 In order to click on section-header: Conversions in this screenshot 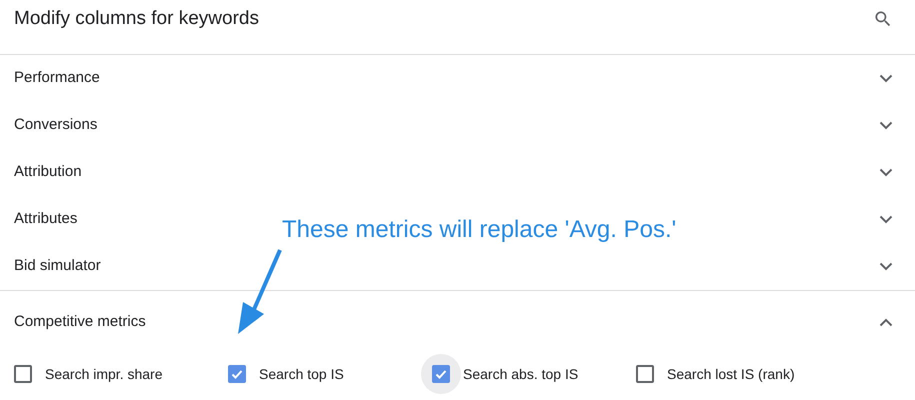, I will do `click(56, 125)`.